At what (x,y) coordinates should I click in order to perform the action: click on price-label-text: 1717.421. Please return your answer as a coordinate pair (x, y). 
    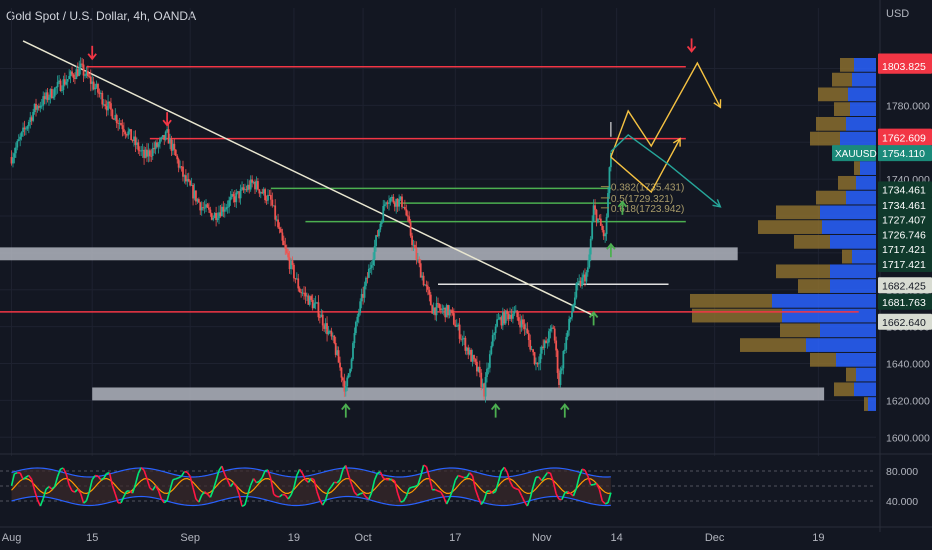
    Looking at the image, I should click on (904, 250).